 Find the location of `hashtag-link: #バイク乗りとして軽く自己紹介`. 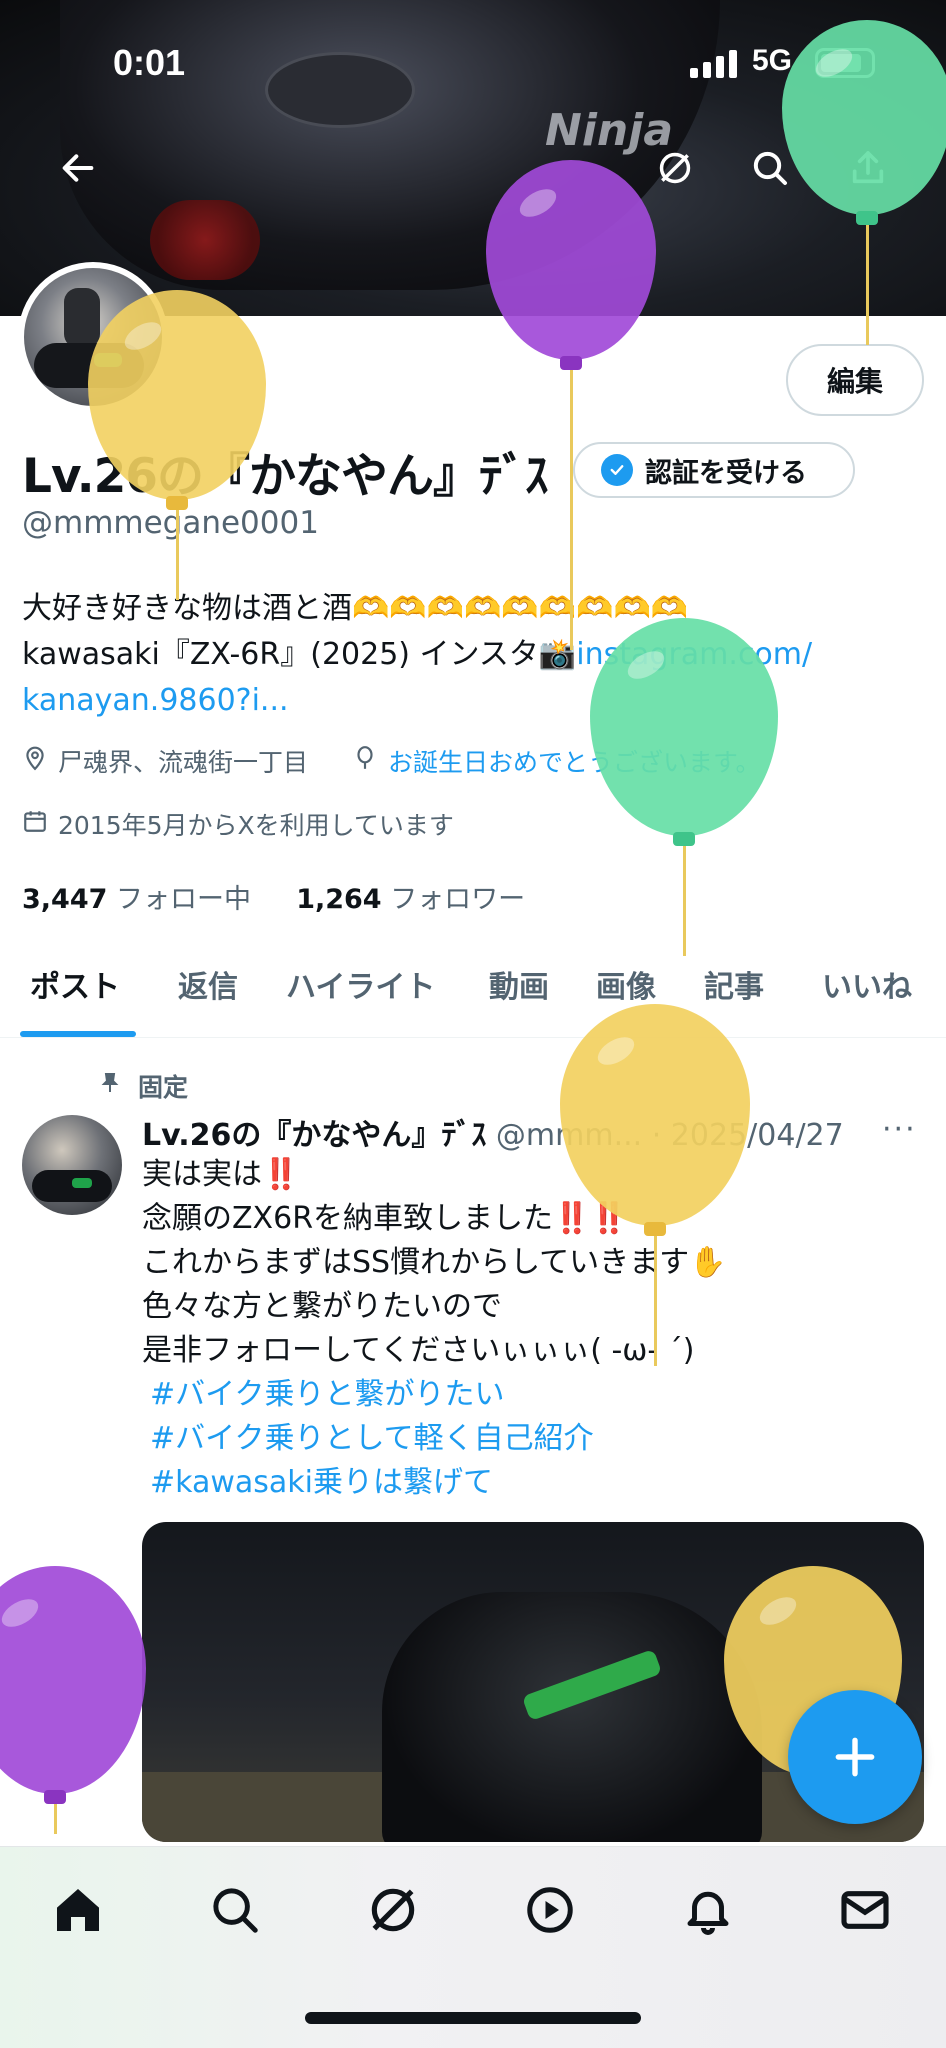

hashtag-link: #バイク乗りとして軽く自己紹介 is located at coordinates (532, 1439).